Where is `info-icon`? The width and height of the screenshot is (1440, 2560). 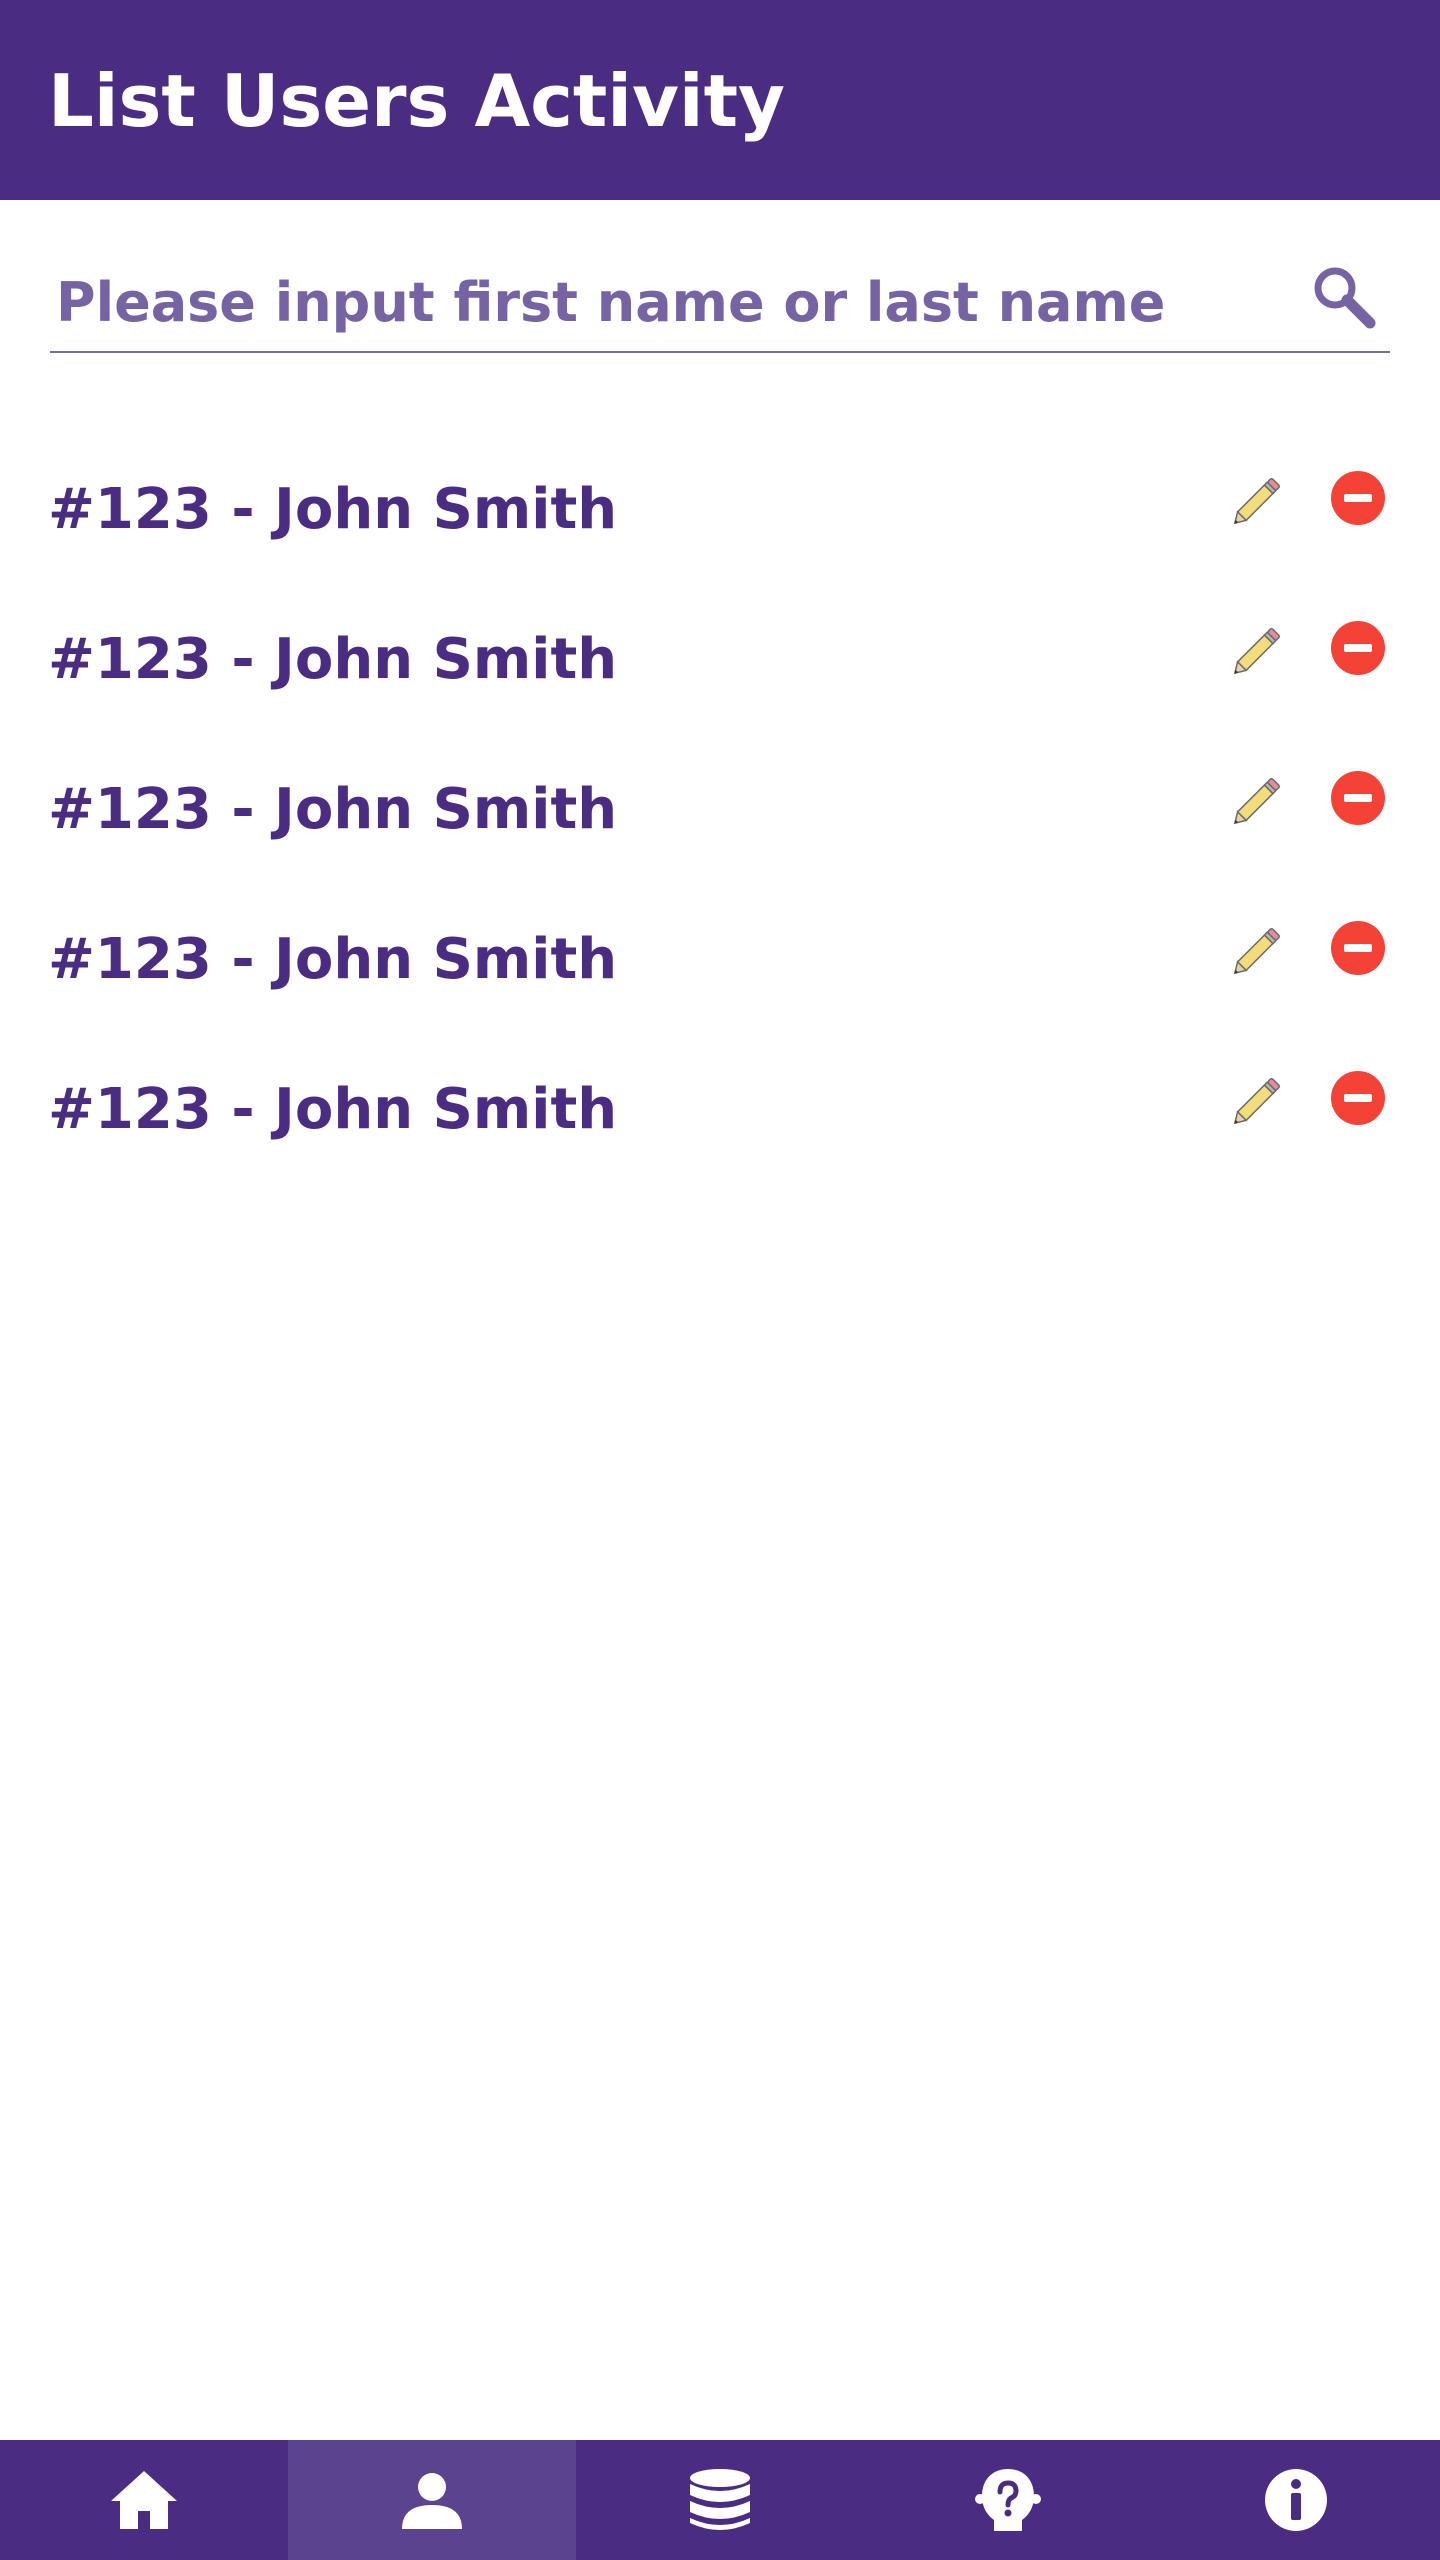 info-icon is located at coordinates (1296, 2500).